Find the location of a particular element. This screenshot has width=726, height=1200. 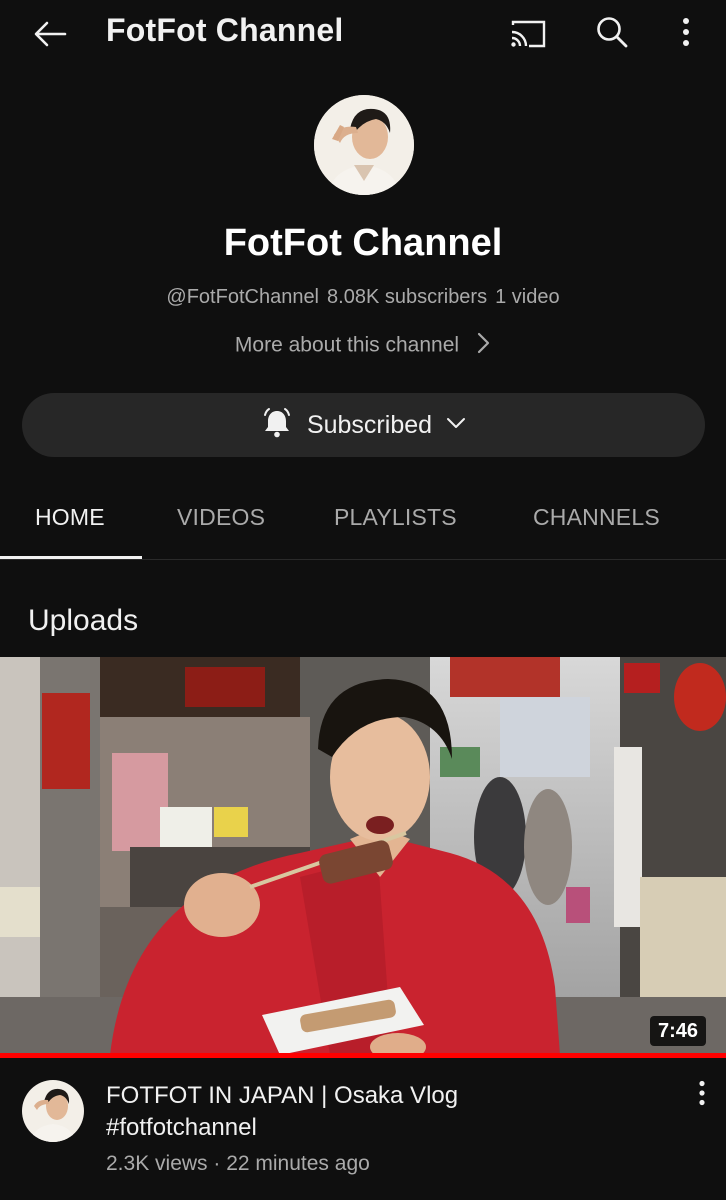

more-about-label: More about this channel is located at coordinates (347, 345).